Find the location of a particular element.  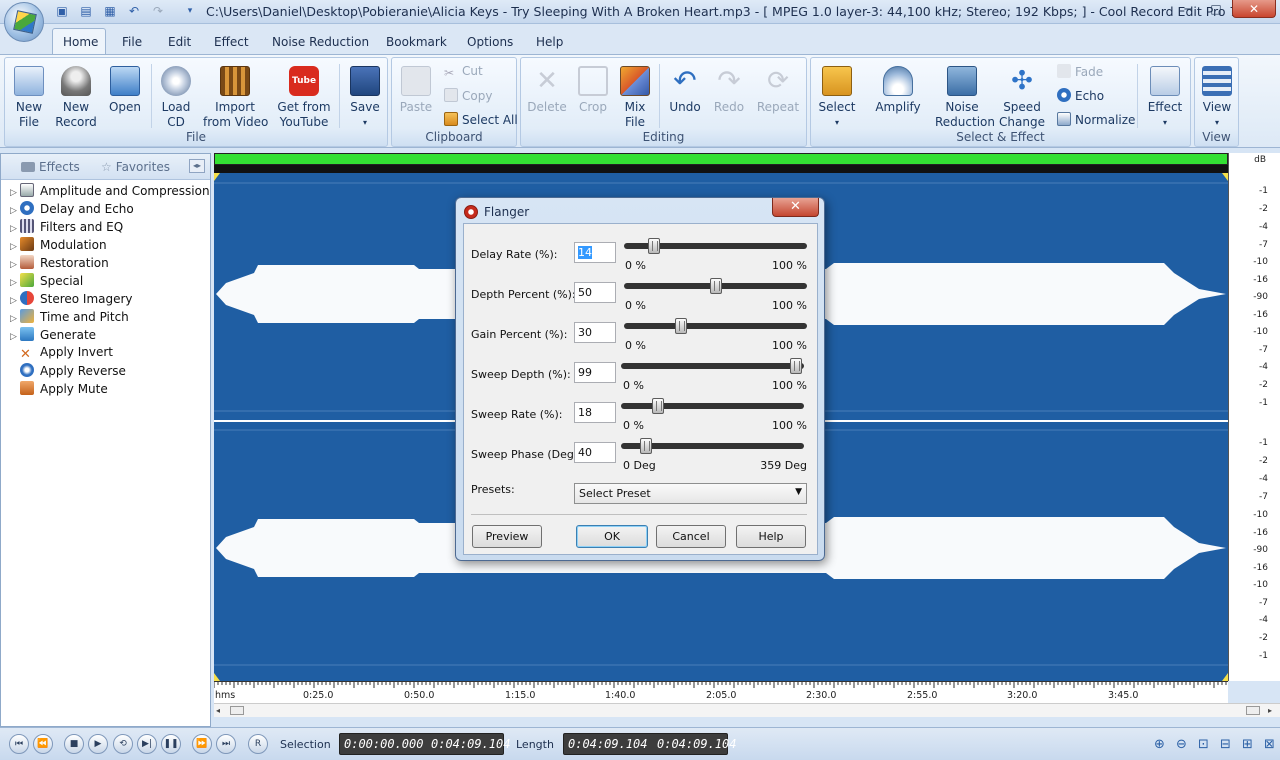

fade-button: Fade is located at coordinates (1080, 71).